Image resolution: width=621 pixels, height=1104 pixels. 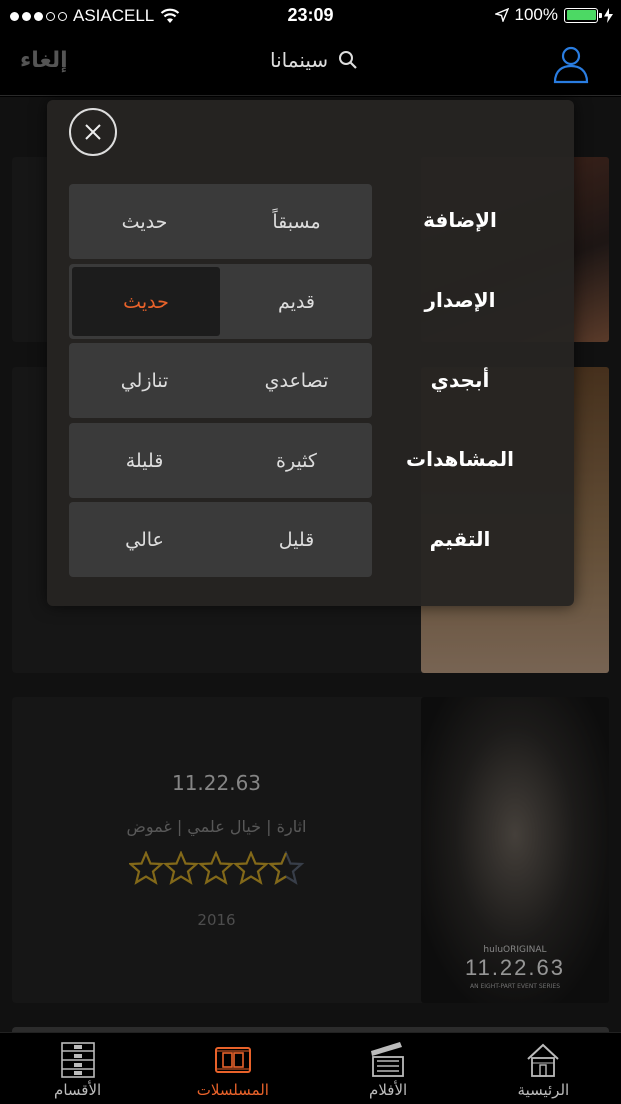 I want to click on sort-row-alphabetical: تصاعدي تنازلي, so click(x=220, y=380).